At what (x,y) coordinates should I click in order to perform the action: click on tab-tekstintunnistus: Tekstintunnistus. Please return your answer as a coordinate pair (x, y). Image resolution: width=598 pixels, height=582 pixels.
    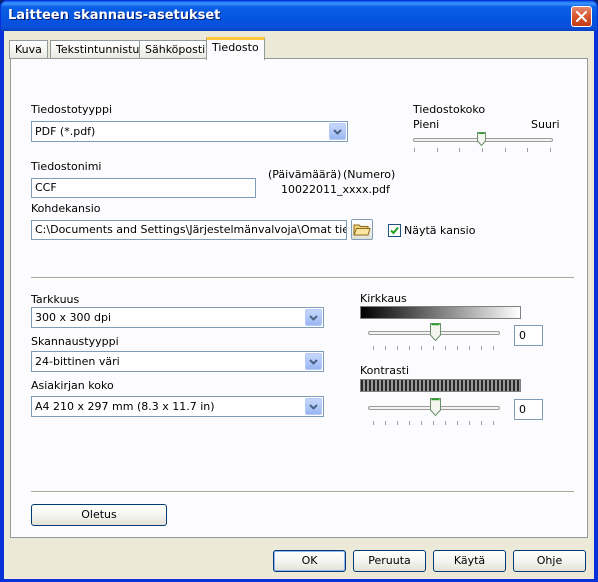
    Looking at the image, I should click on (101, 49).